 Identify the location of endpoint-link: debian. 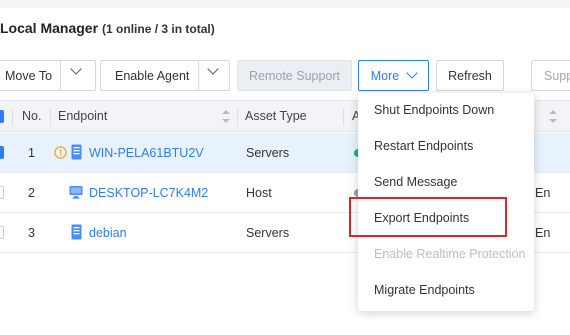
(108, 233).